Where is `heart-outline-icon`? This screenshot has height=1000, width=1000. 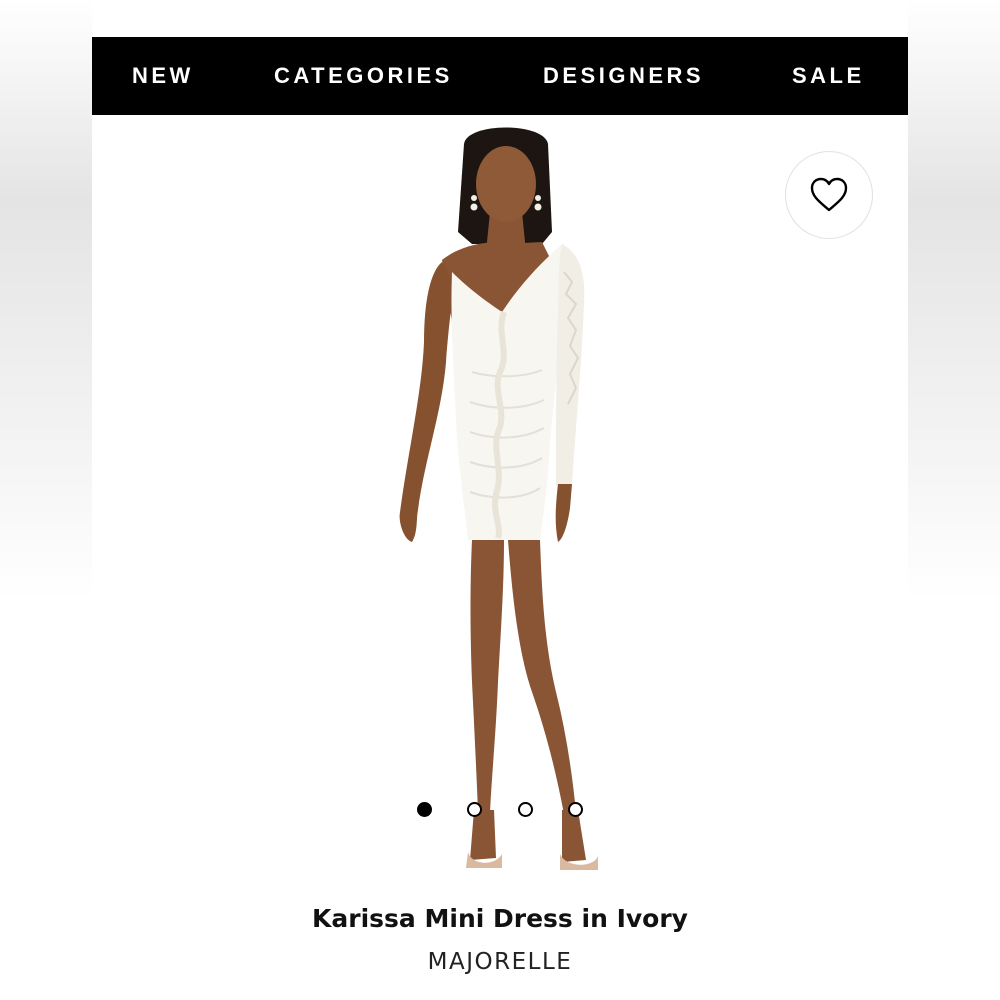
heart-outline-icon is located at coordinates (829, 194).